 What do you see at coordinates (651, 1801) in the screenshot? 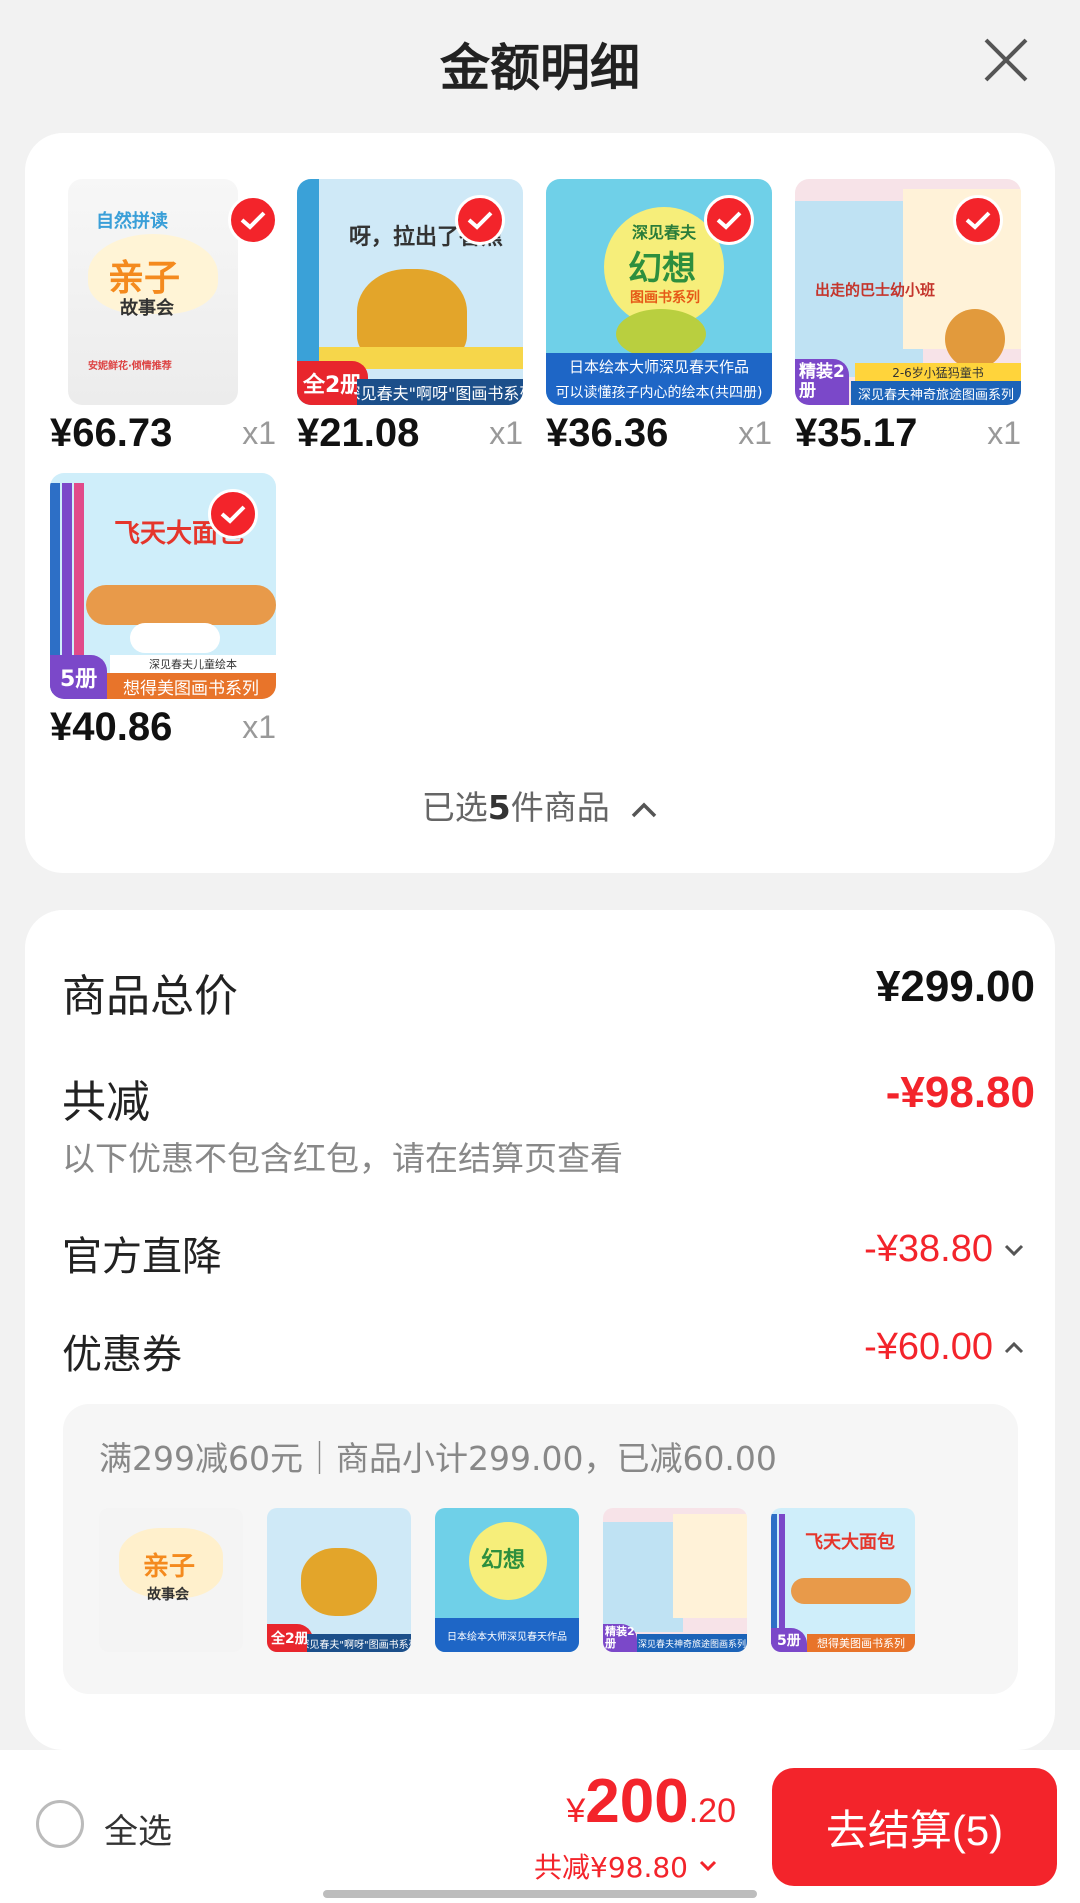
I see `total-price: ¥200.20` at bounding box center [651, 1801].